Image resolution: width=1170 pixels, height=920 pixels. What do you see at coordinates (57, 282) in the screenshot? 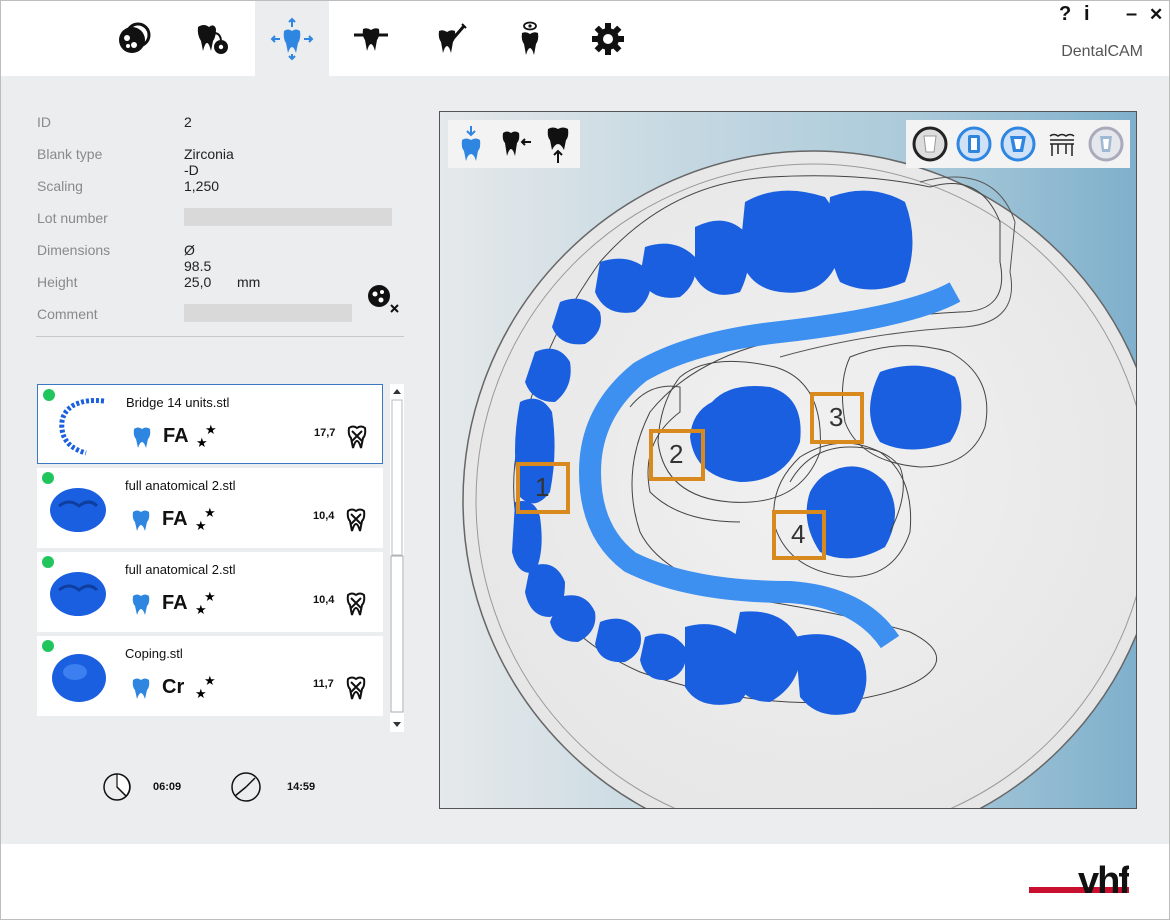
I see `height-label: Height` at bounding box center [57, 282].